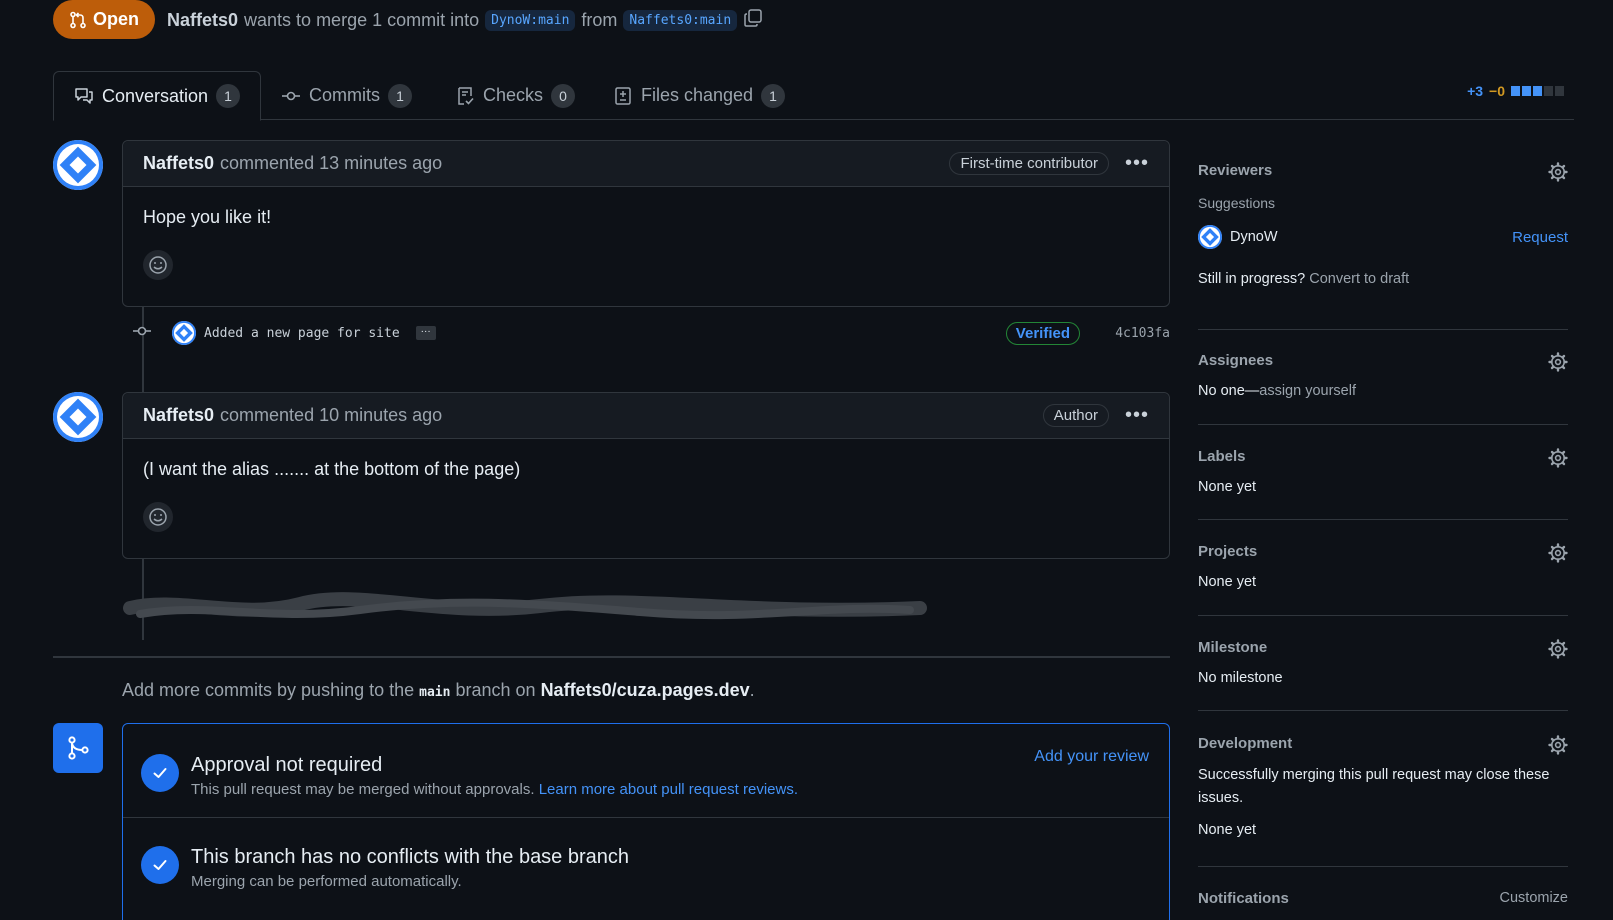  I want to click on comment-discussion-icon, so click(84, 96).